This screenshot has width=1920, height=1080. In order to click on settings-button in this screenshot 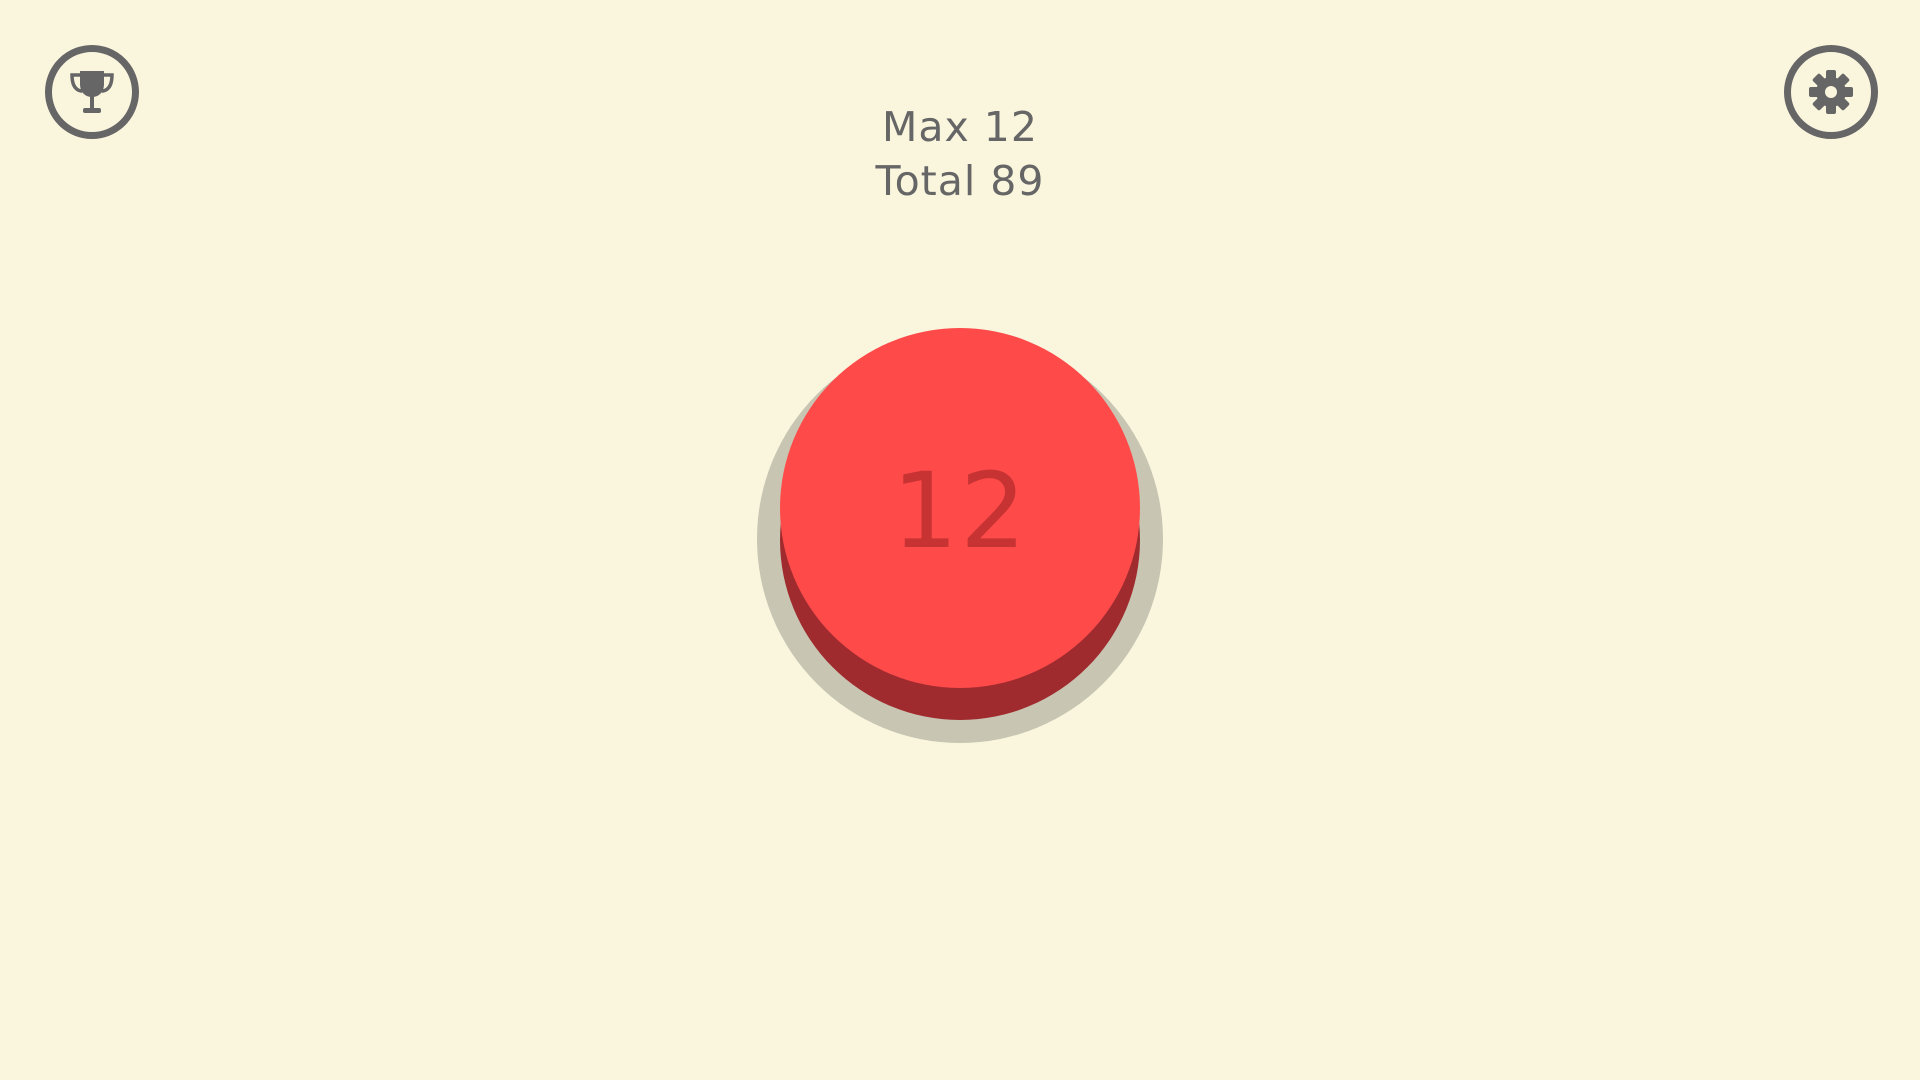, I will do `click(1831, 92)`.